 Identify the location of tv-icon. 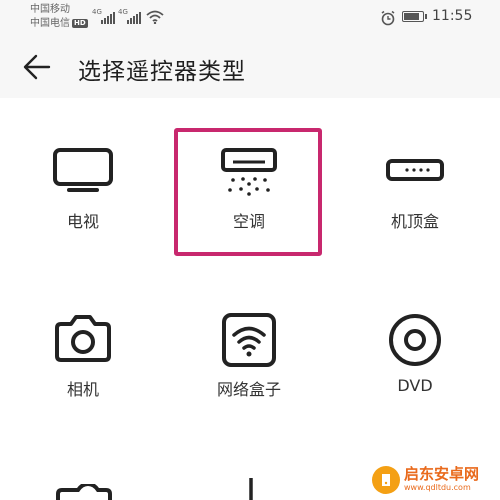
(83, 170).